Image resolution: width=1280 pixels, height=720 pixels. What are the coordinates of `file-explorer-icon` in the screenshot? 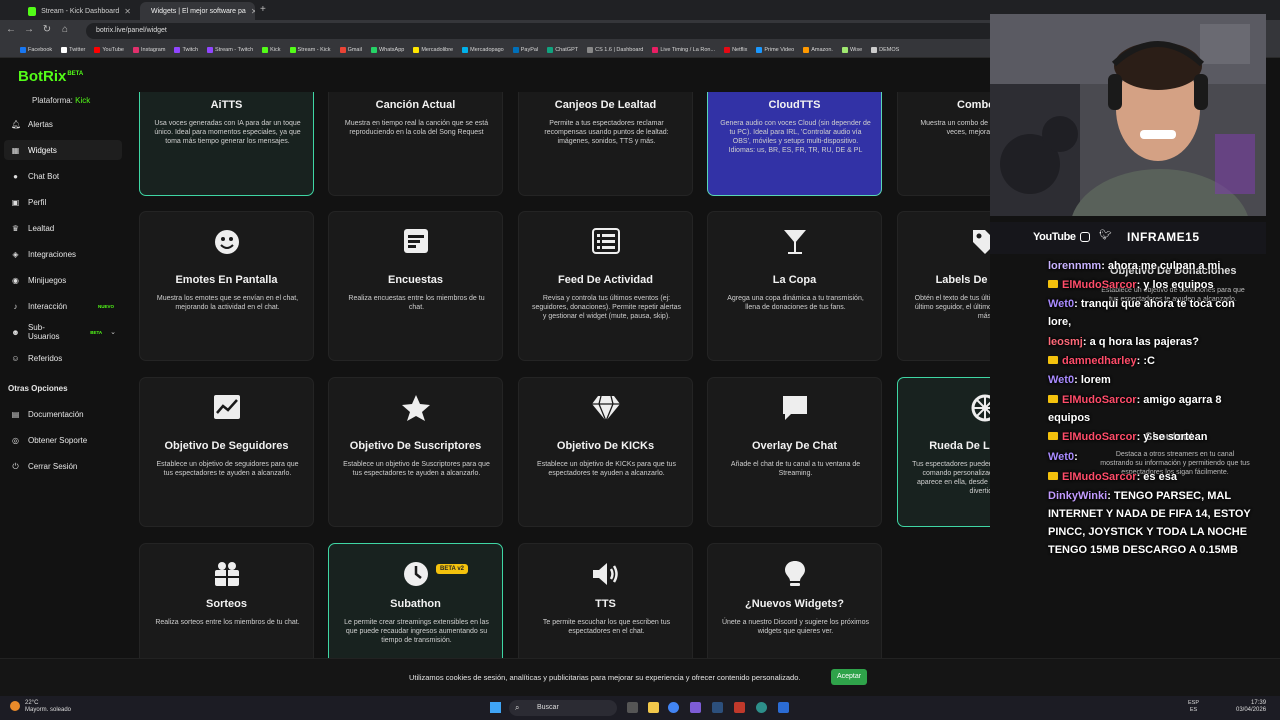 It's located at (653, 707).